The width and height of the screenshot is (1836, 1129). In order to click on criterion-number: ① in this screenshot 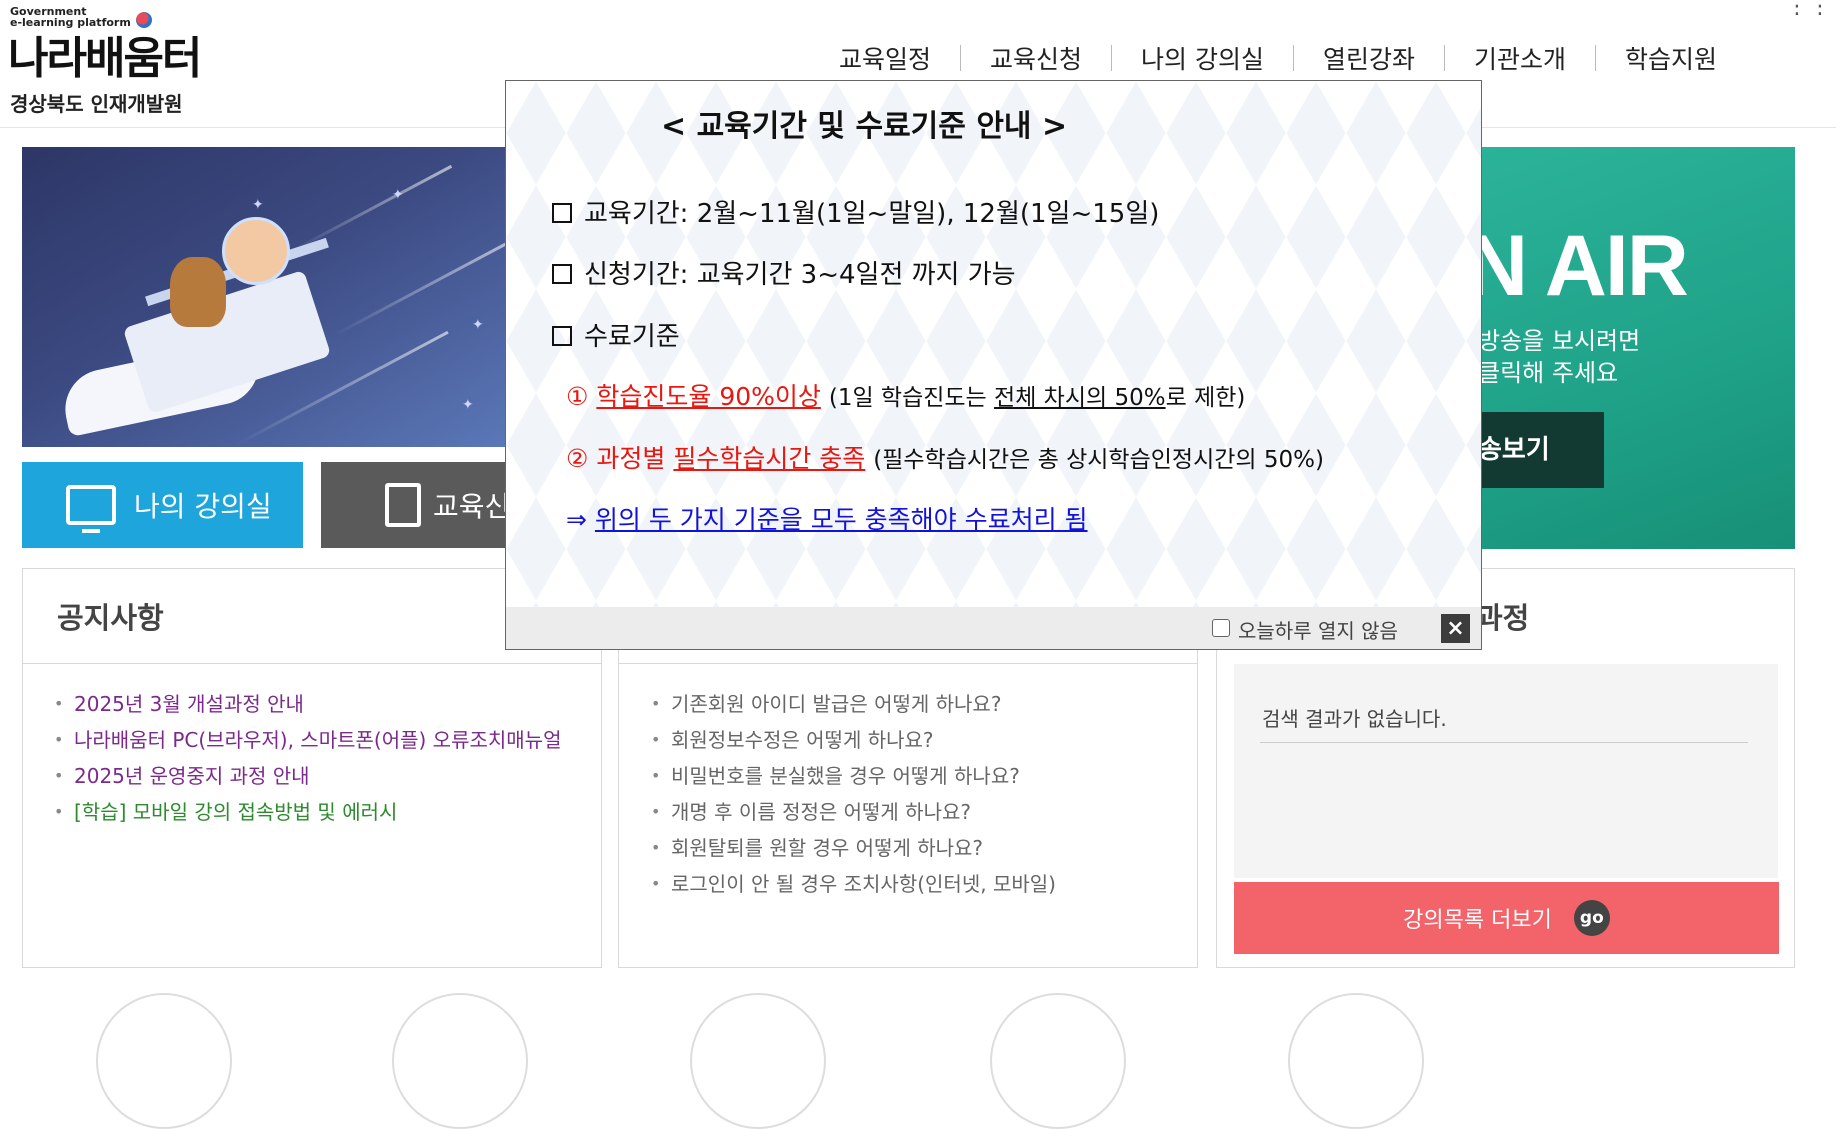, I will do `click(577, 396)`.